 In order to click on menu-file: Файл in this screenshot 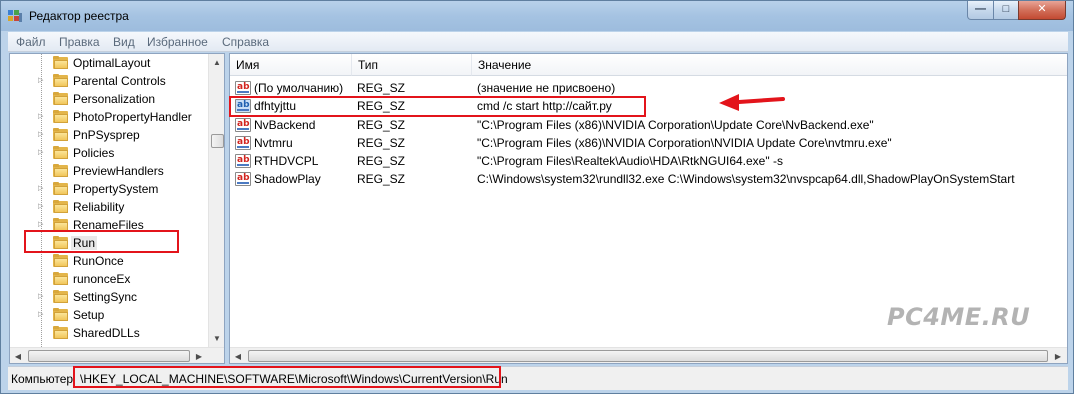, I will do `click(31, 42)`.